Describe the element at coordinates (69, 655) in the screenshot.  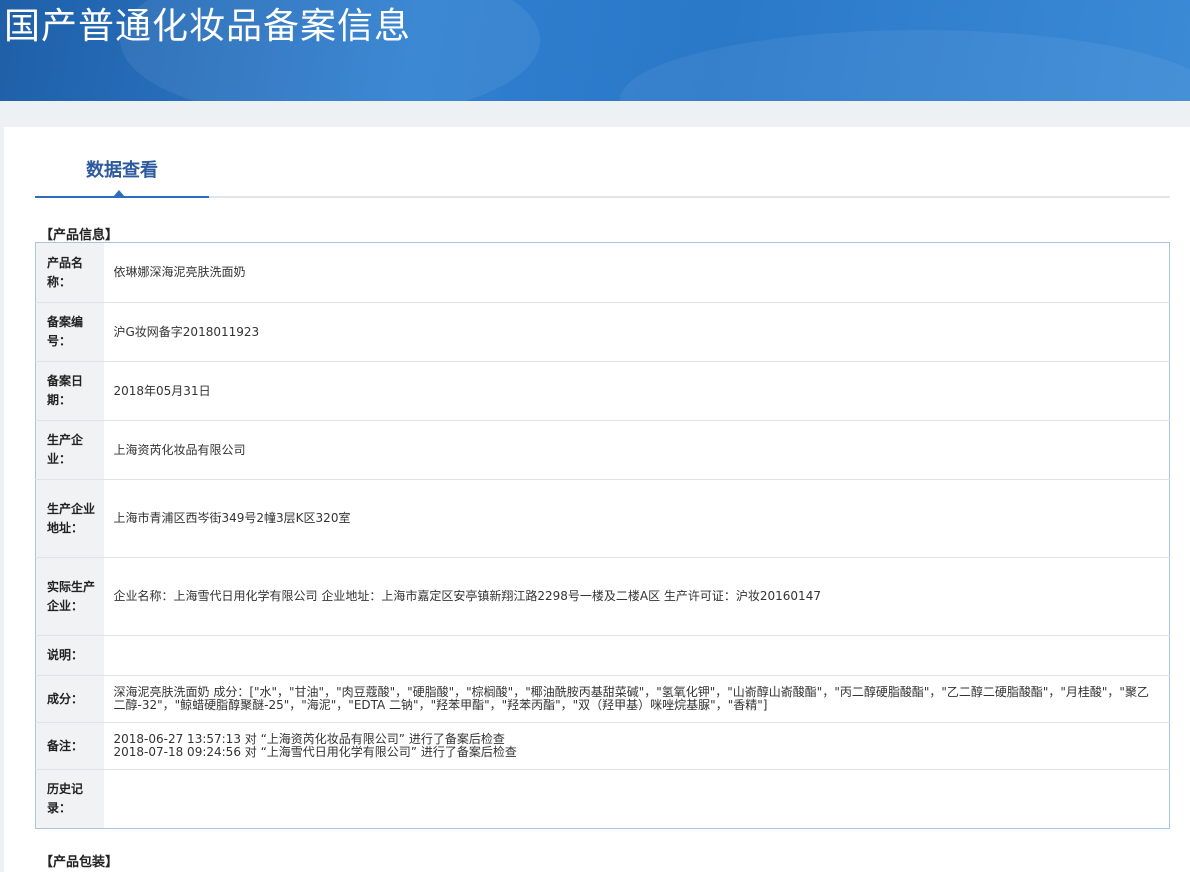
I see `row-label: 说明：` at that location.